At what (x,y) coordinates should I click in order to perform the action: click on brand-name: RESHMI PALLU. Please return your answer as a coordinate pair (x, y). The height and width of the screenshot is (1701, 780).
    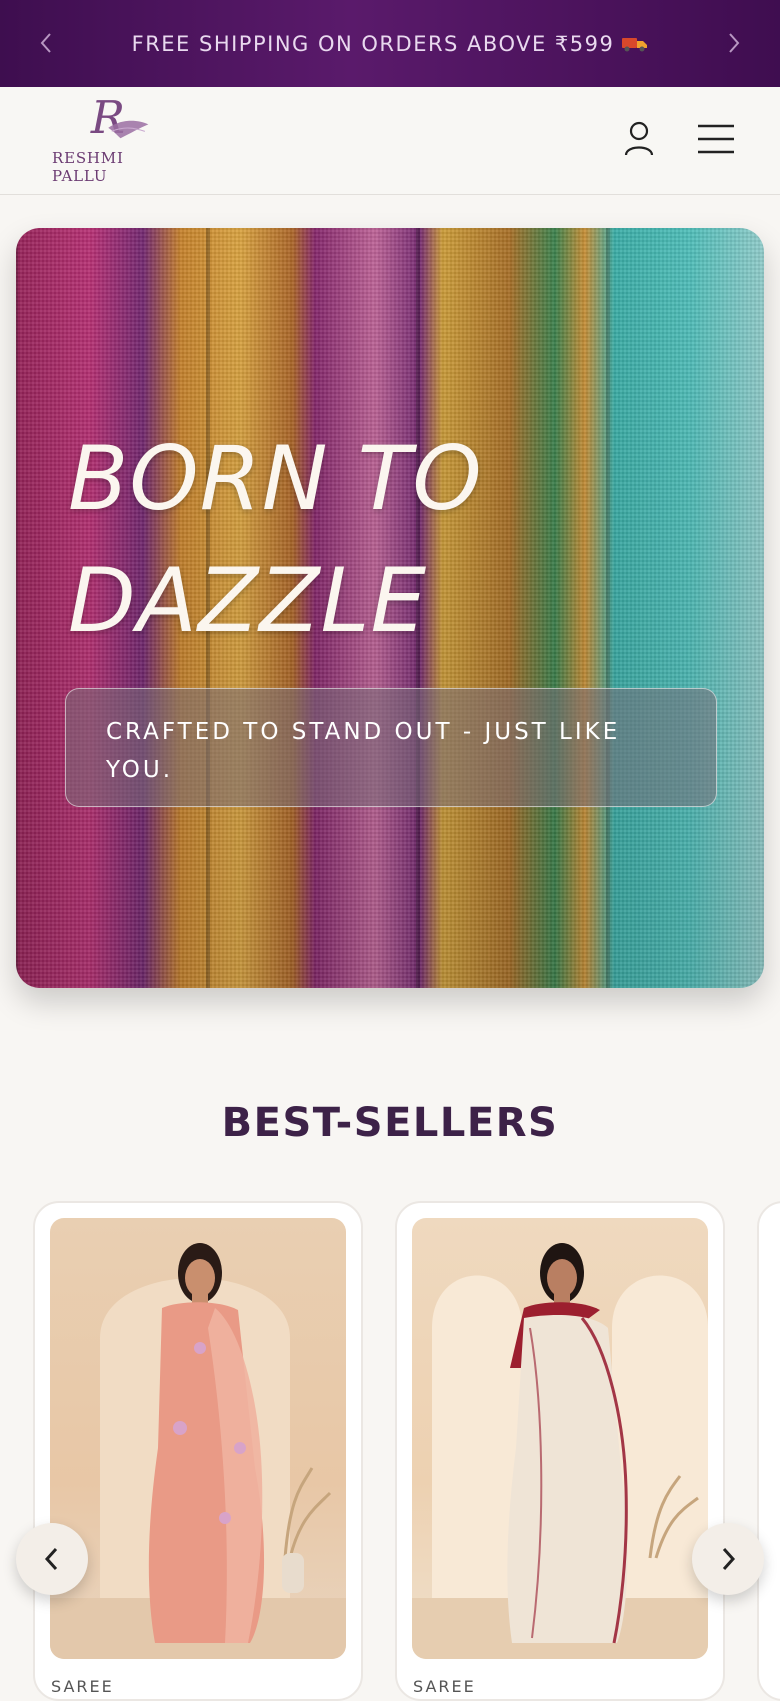
    Looking at the image, I should click on (88, 167).